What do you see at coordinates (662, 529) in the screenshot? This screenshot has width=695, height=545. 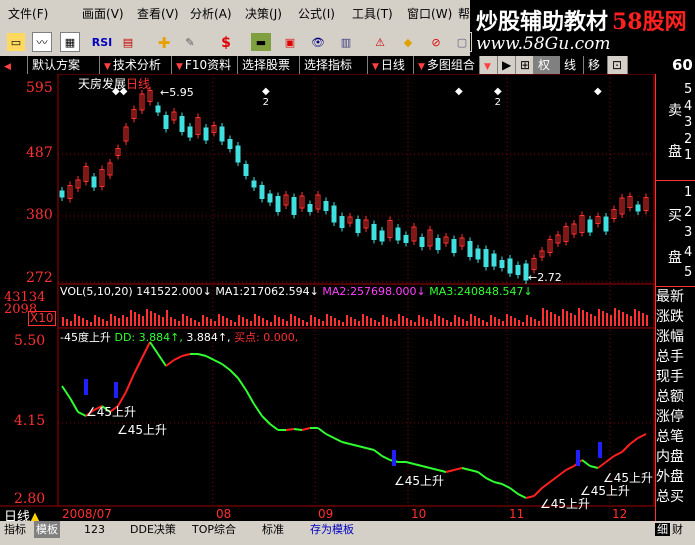 I see `tab-detail: 细` at bounding box center [662, 529].